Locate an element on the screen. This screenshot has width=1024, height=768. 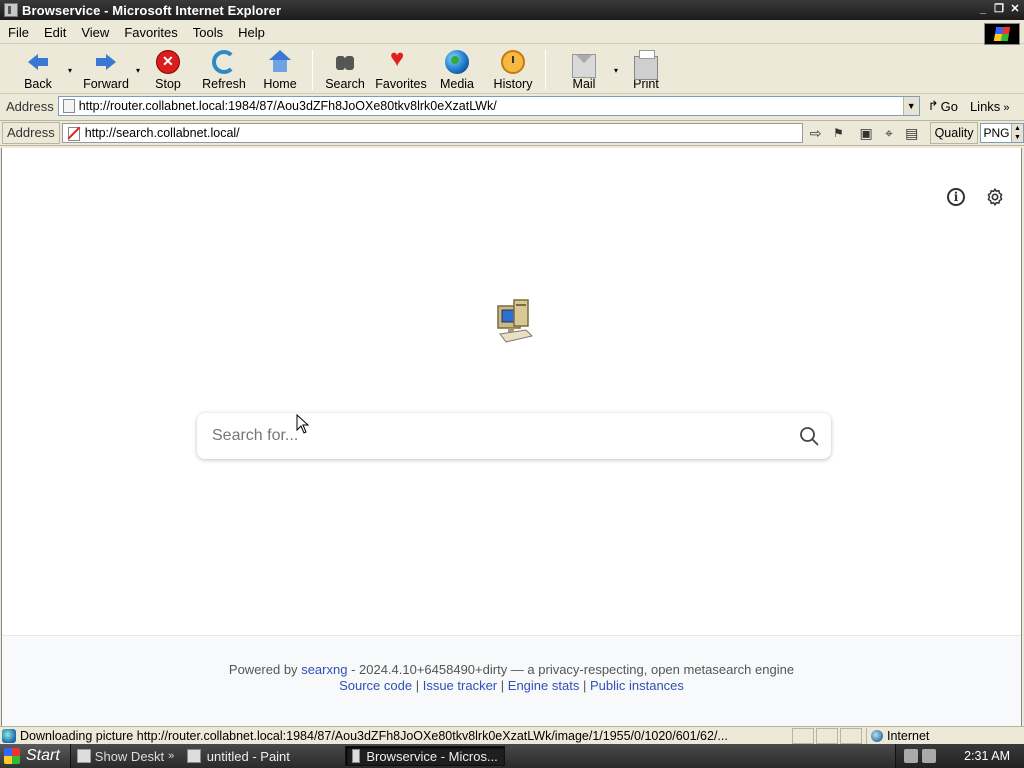
security-zone: Internet is located at coordinates (897, 735).